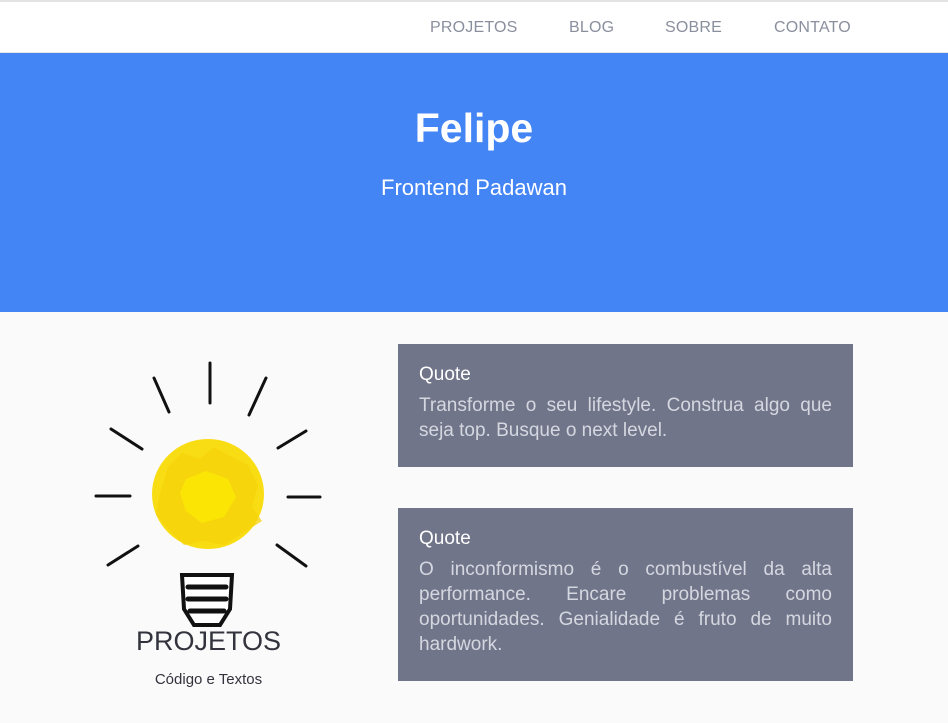  I want to click on nav-link-blog: BLOG, so click(591, 28).